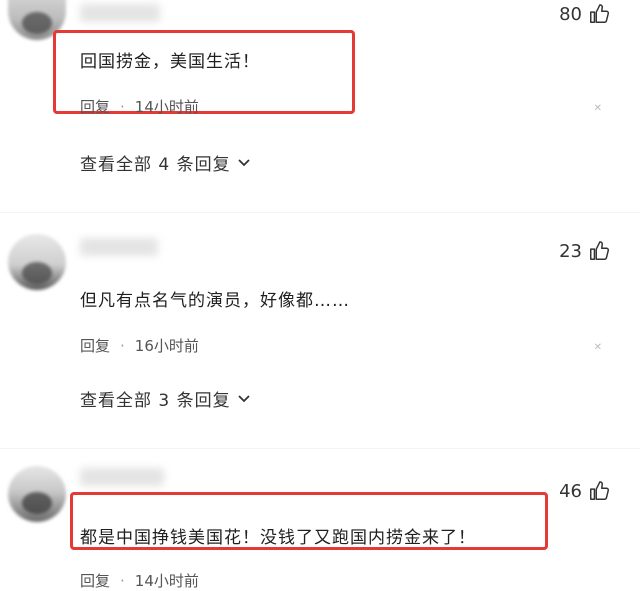 Image resolution: width=640 pixels, height=591 pixels. I want to click on view-all-replies-button: 查看全部 3 条回复, so click(165, 398).